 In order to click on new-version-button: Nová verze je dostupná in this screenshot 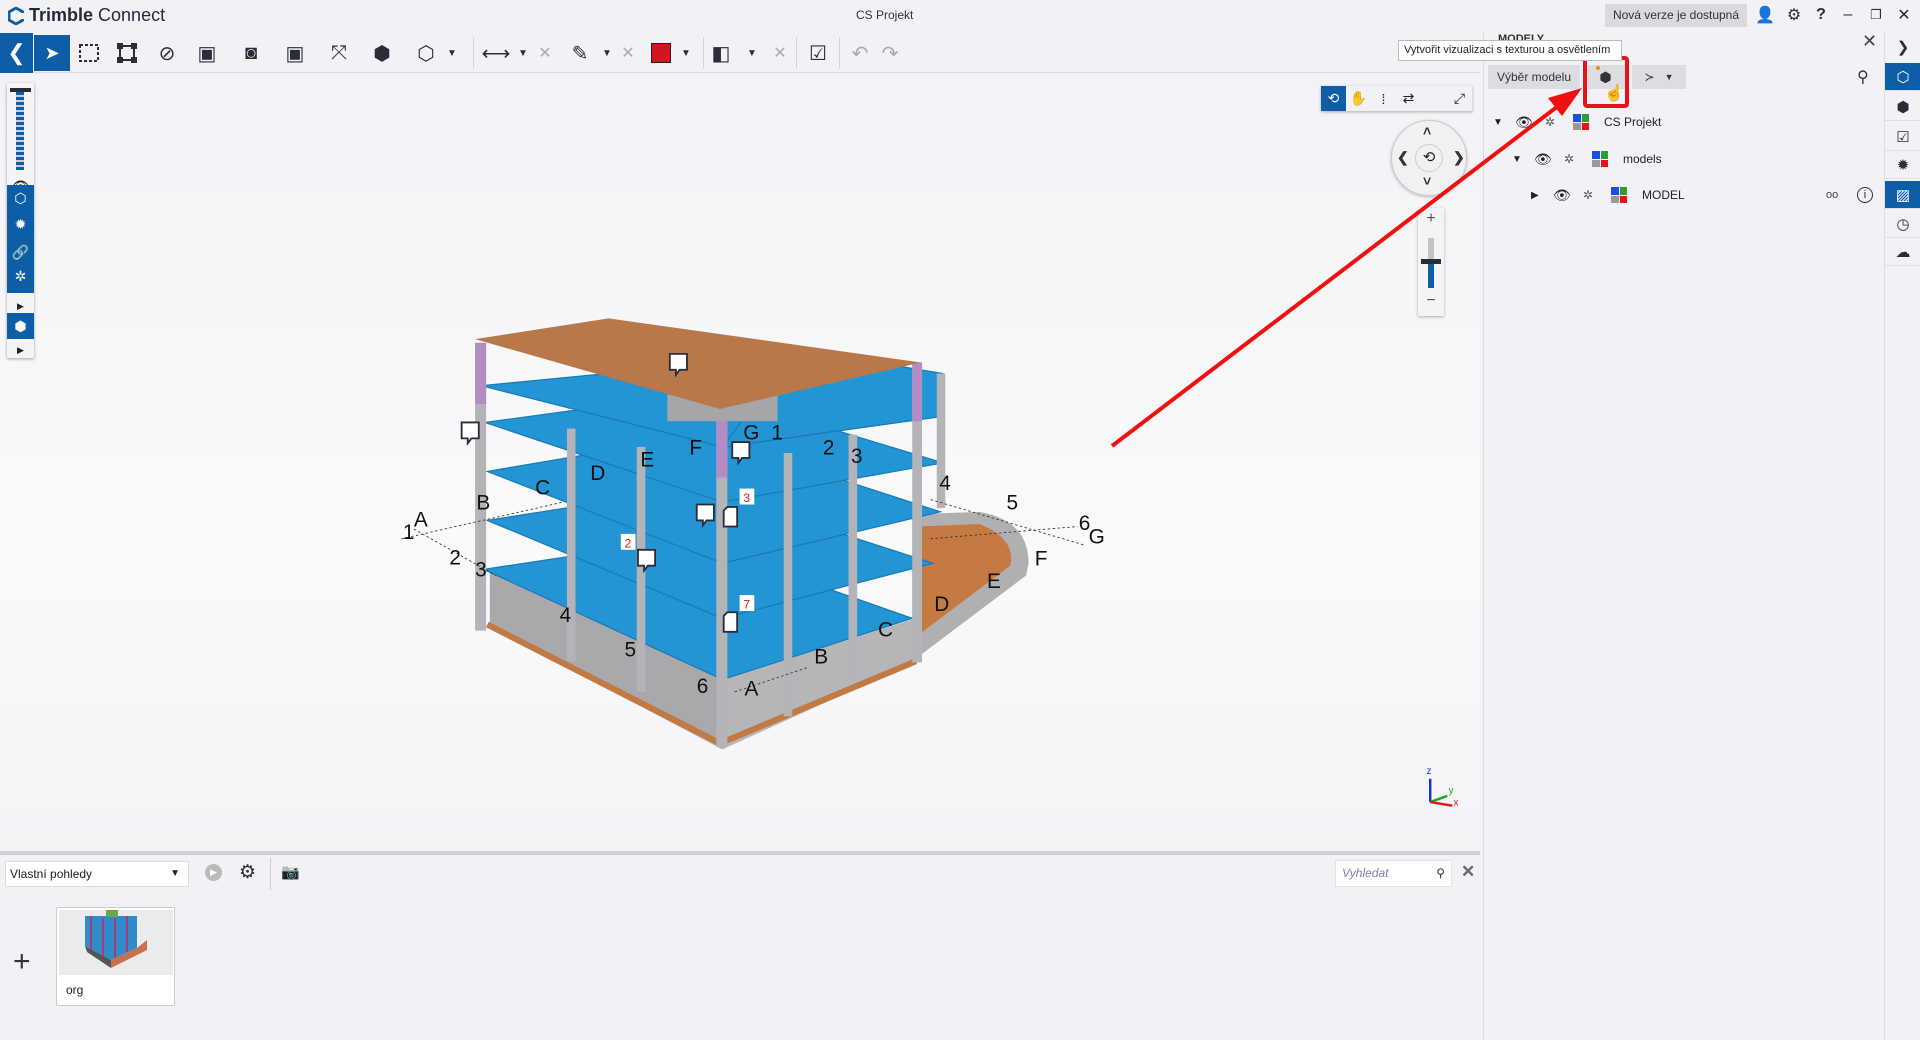, I will do `click(1676, 15)`.